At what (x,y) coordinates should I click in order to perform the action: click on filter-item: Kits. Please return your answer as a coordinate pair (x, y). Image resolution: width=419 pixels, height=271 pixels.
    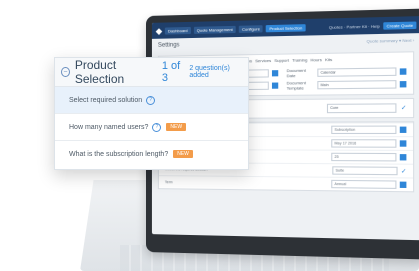
    Looking at the image, I should click on (328, 59).